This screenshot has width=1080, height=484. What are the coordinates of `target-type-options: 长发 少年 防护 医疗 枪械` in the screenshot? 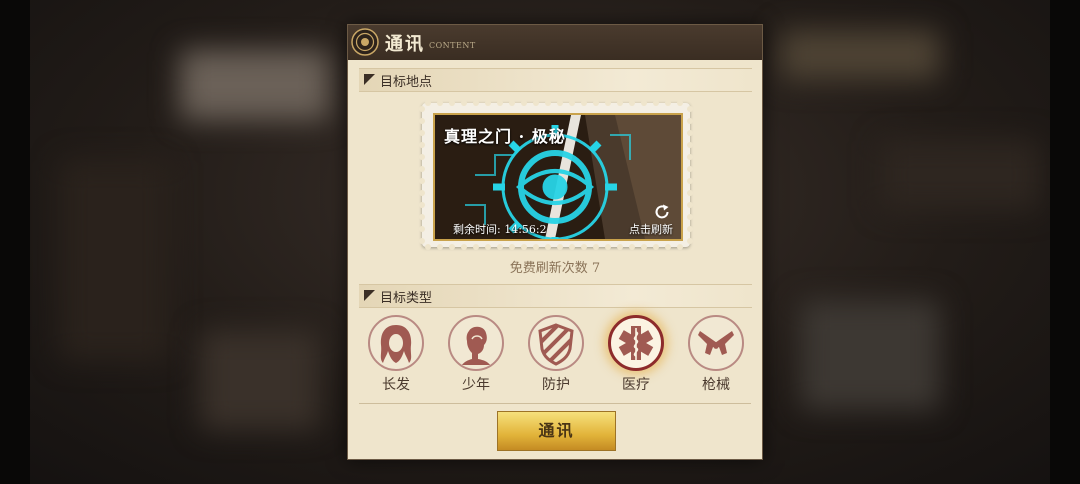 It's located at (555, 355).